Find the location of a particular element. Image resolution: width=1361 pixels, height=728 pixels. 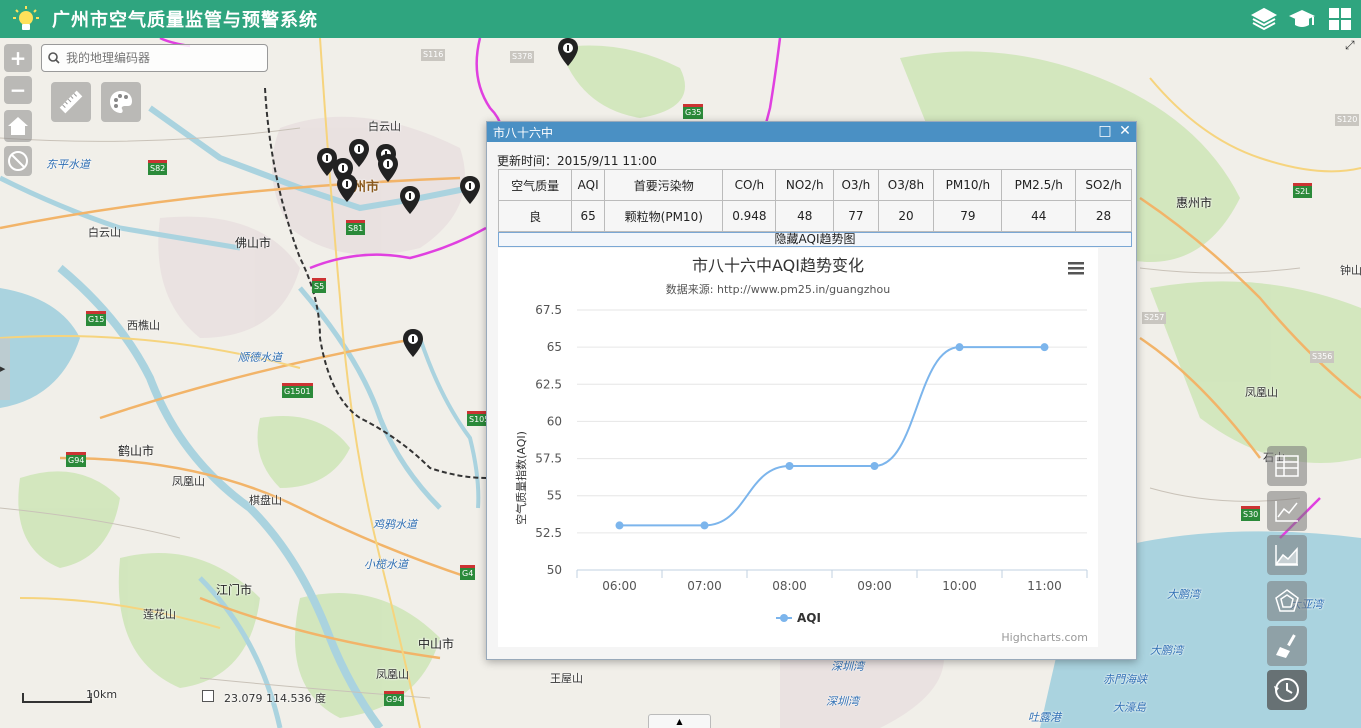

series-line-aqi is located at coordinates (832, 436).